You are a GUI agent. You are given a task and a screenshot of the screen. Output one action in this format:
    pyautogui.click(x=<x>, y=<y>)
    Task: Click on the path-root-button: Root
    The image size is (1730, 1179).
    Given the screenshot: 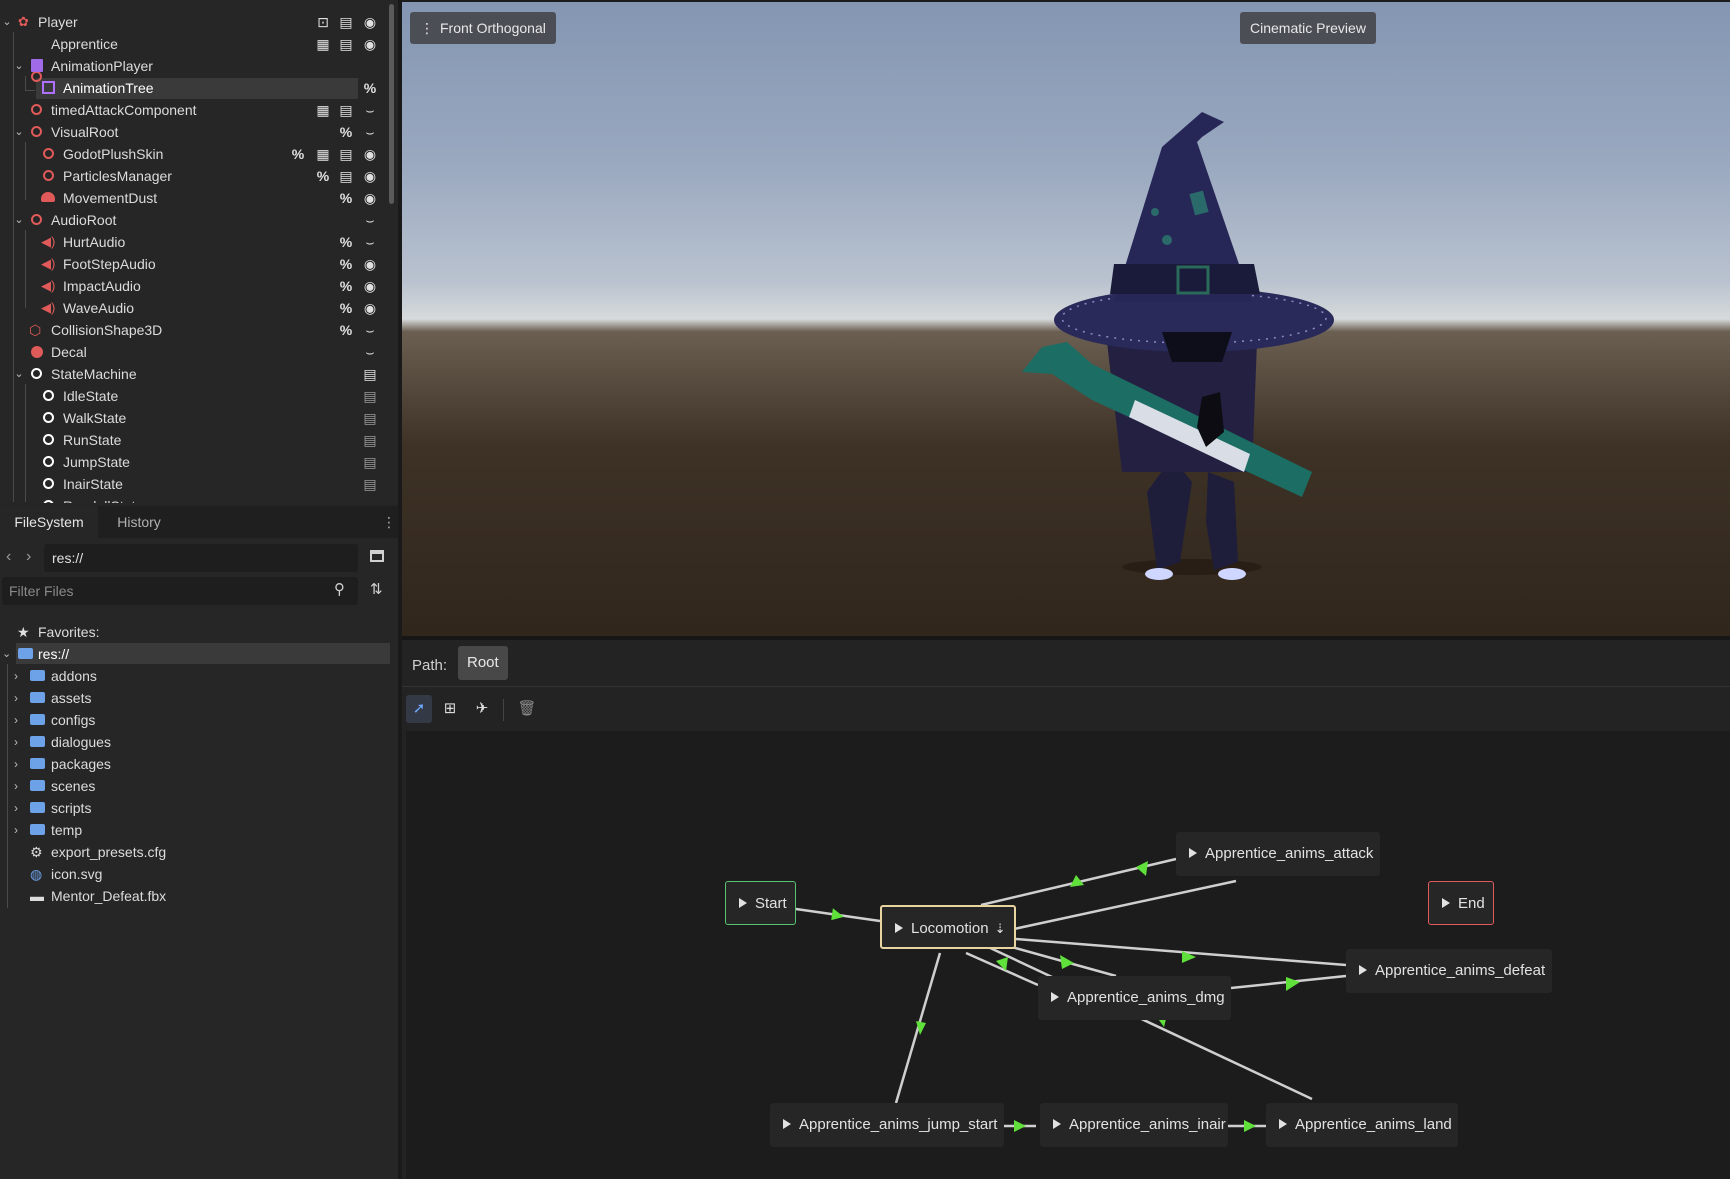 What is the action you would take?
    pyautogui.click(x=483, y=663)
    